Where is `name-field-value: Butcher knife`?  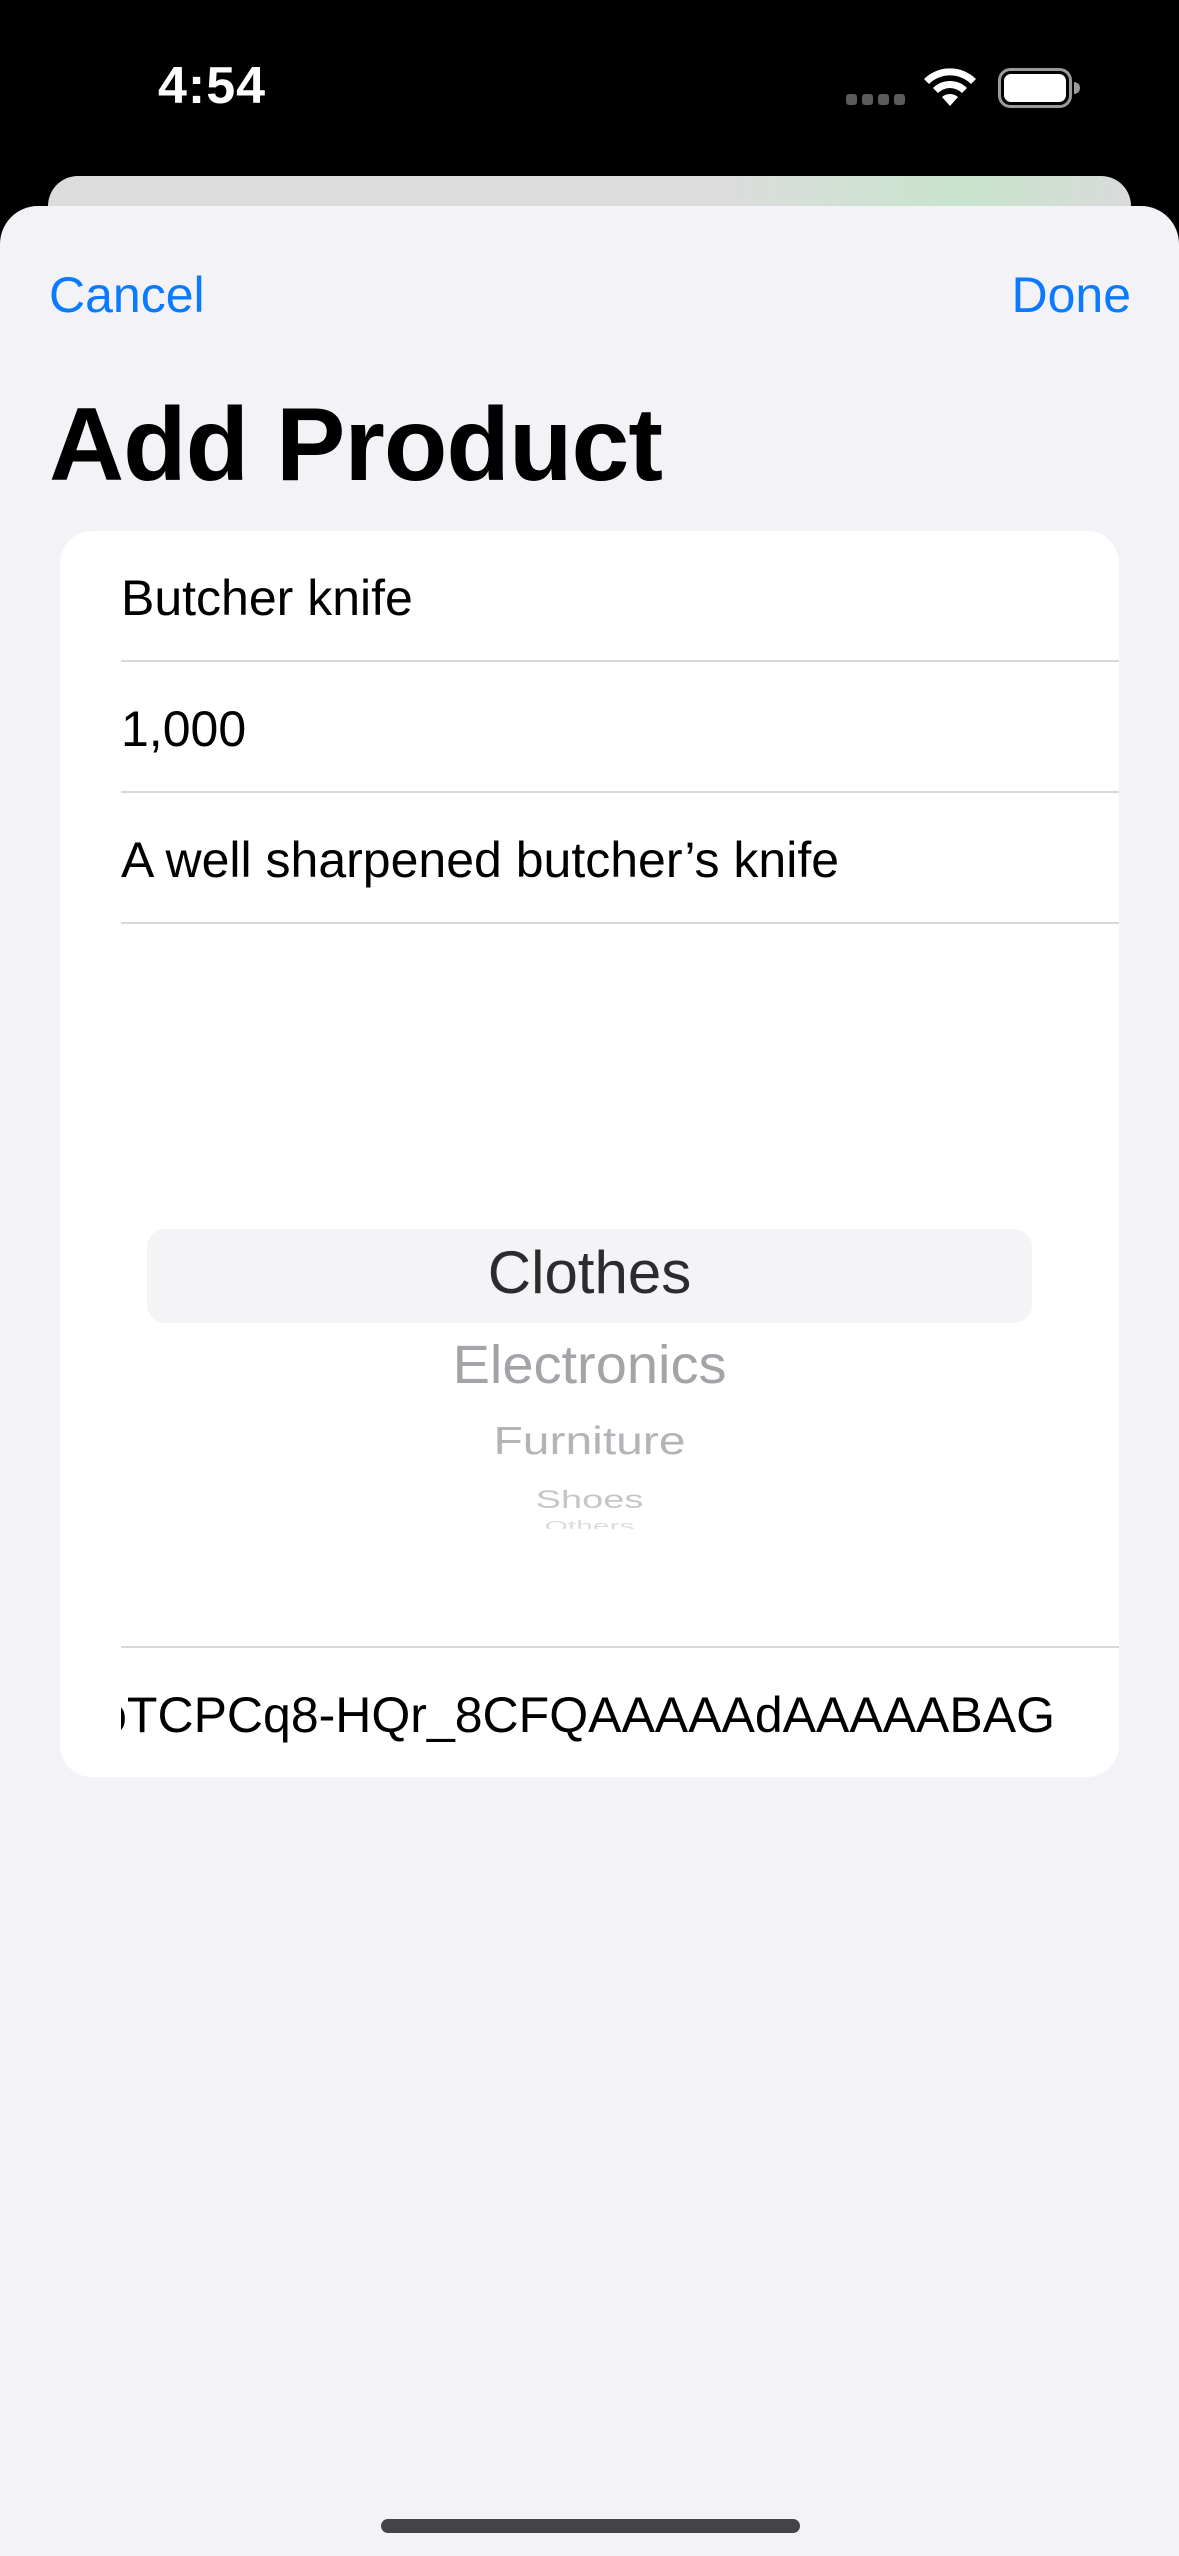 name-field-value: Butcher knife is located at coordinates (267, 598).